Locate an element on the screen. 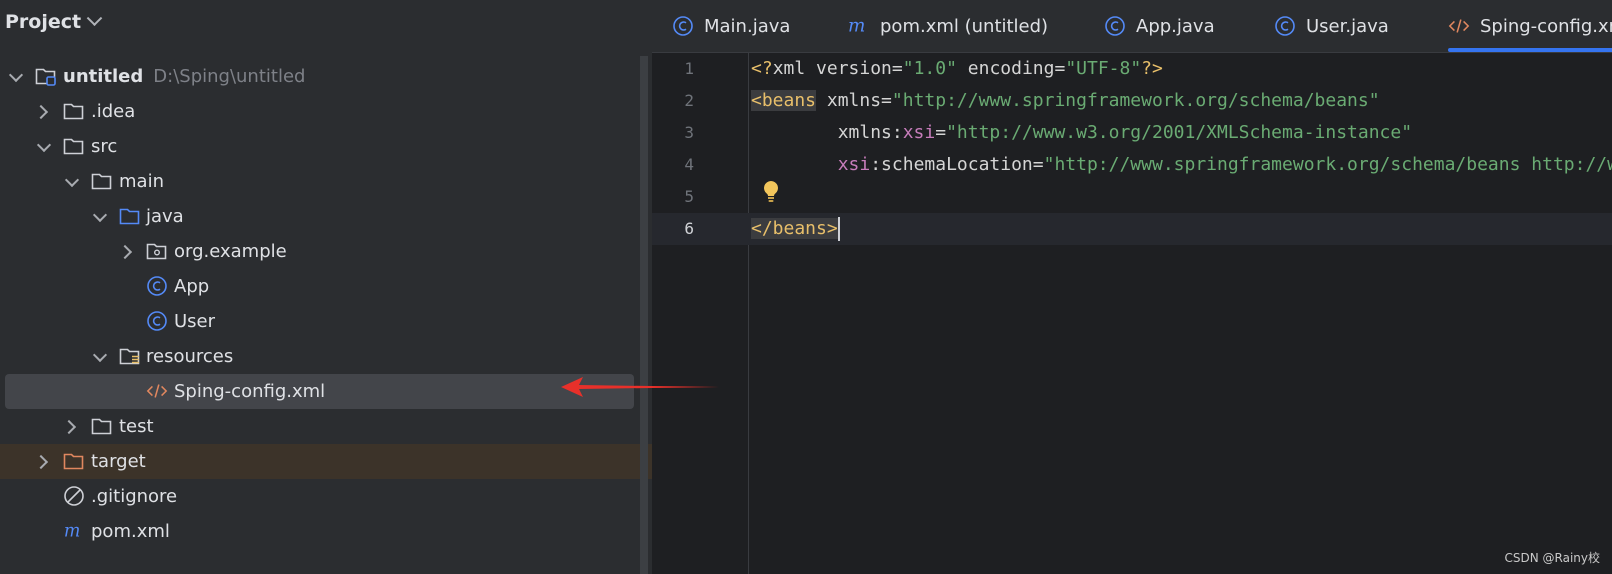 This screenshot has width=1612, height=574. tree-item-label: pom.xml is located at coordinates (130, 531).